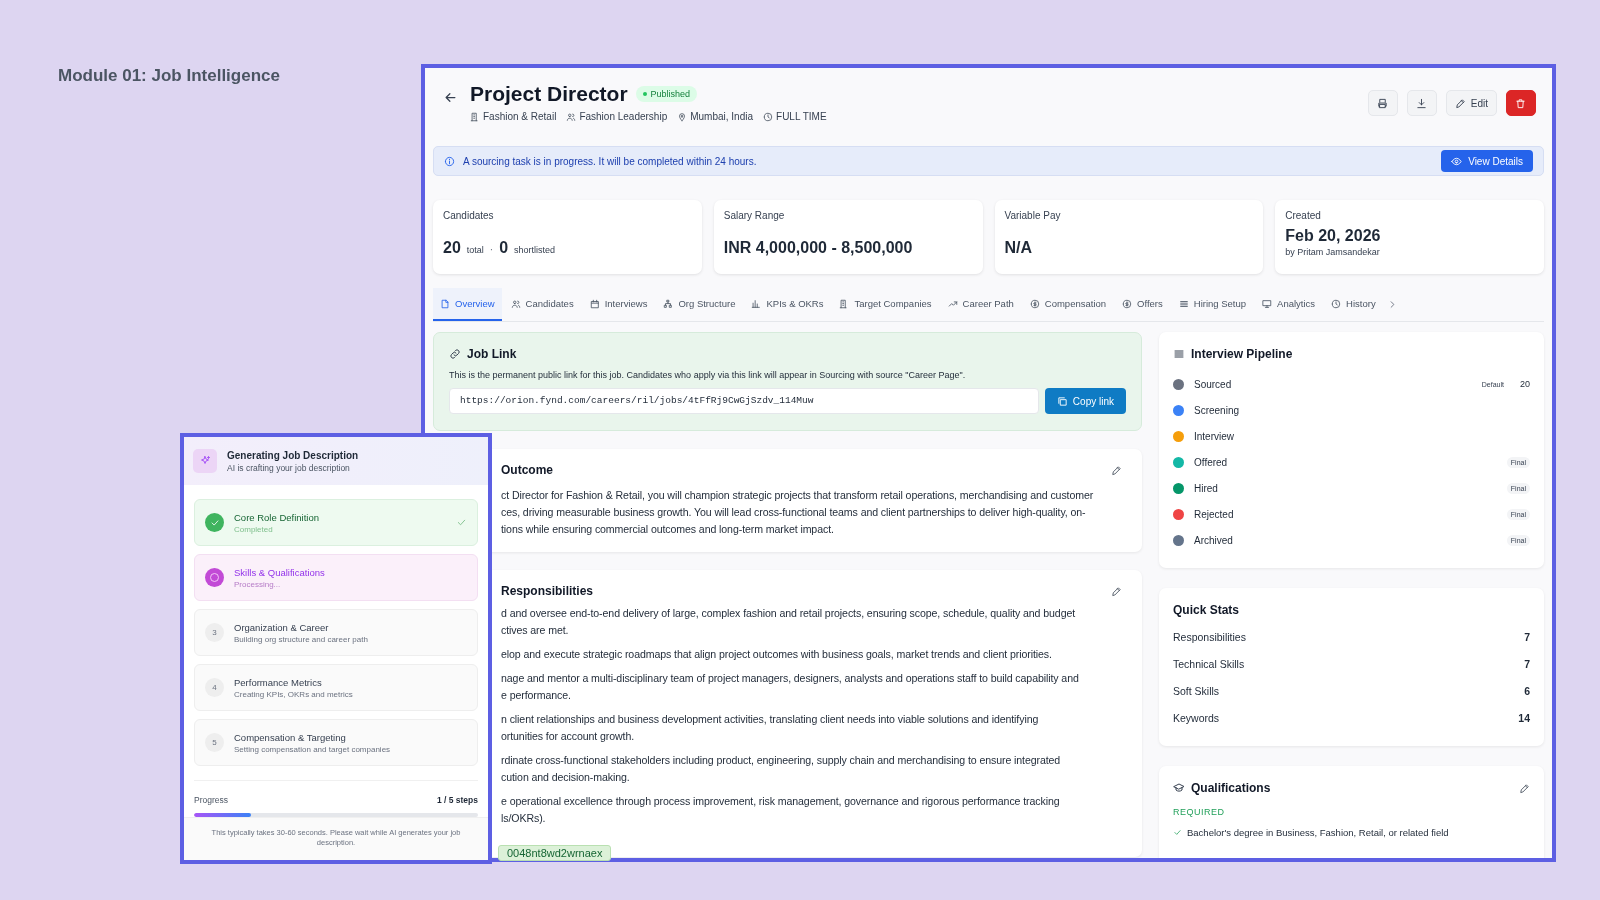 The height and width of the screenshot is (900, 1600). What do you see at coordinates (1213, 540) in the screenshot?
I see `stage-name: Archived` at bounding box center [1213, 540].